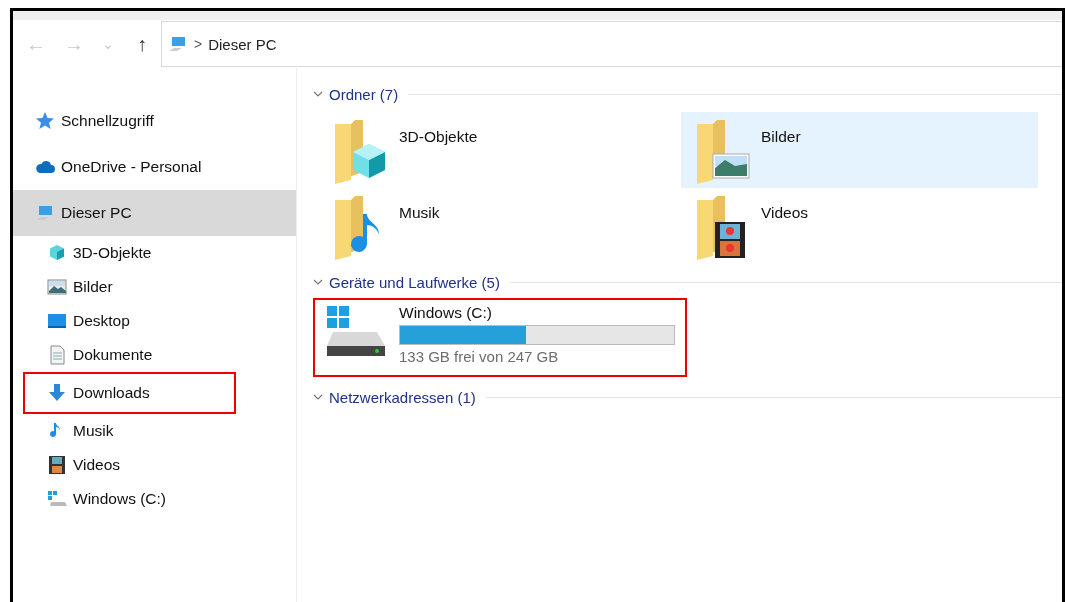 The height and width of the screenshot is (602, 1065). What do you see at coordinates (57, 499) in the screenshot?
I see `drive-icon` at bounding box center [57, 499].